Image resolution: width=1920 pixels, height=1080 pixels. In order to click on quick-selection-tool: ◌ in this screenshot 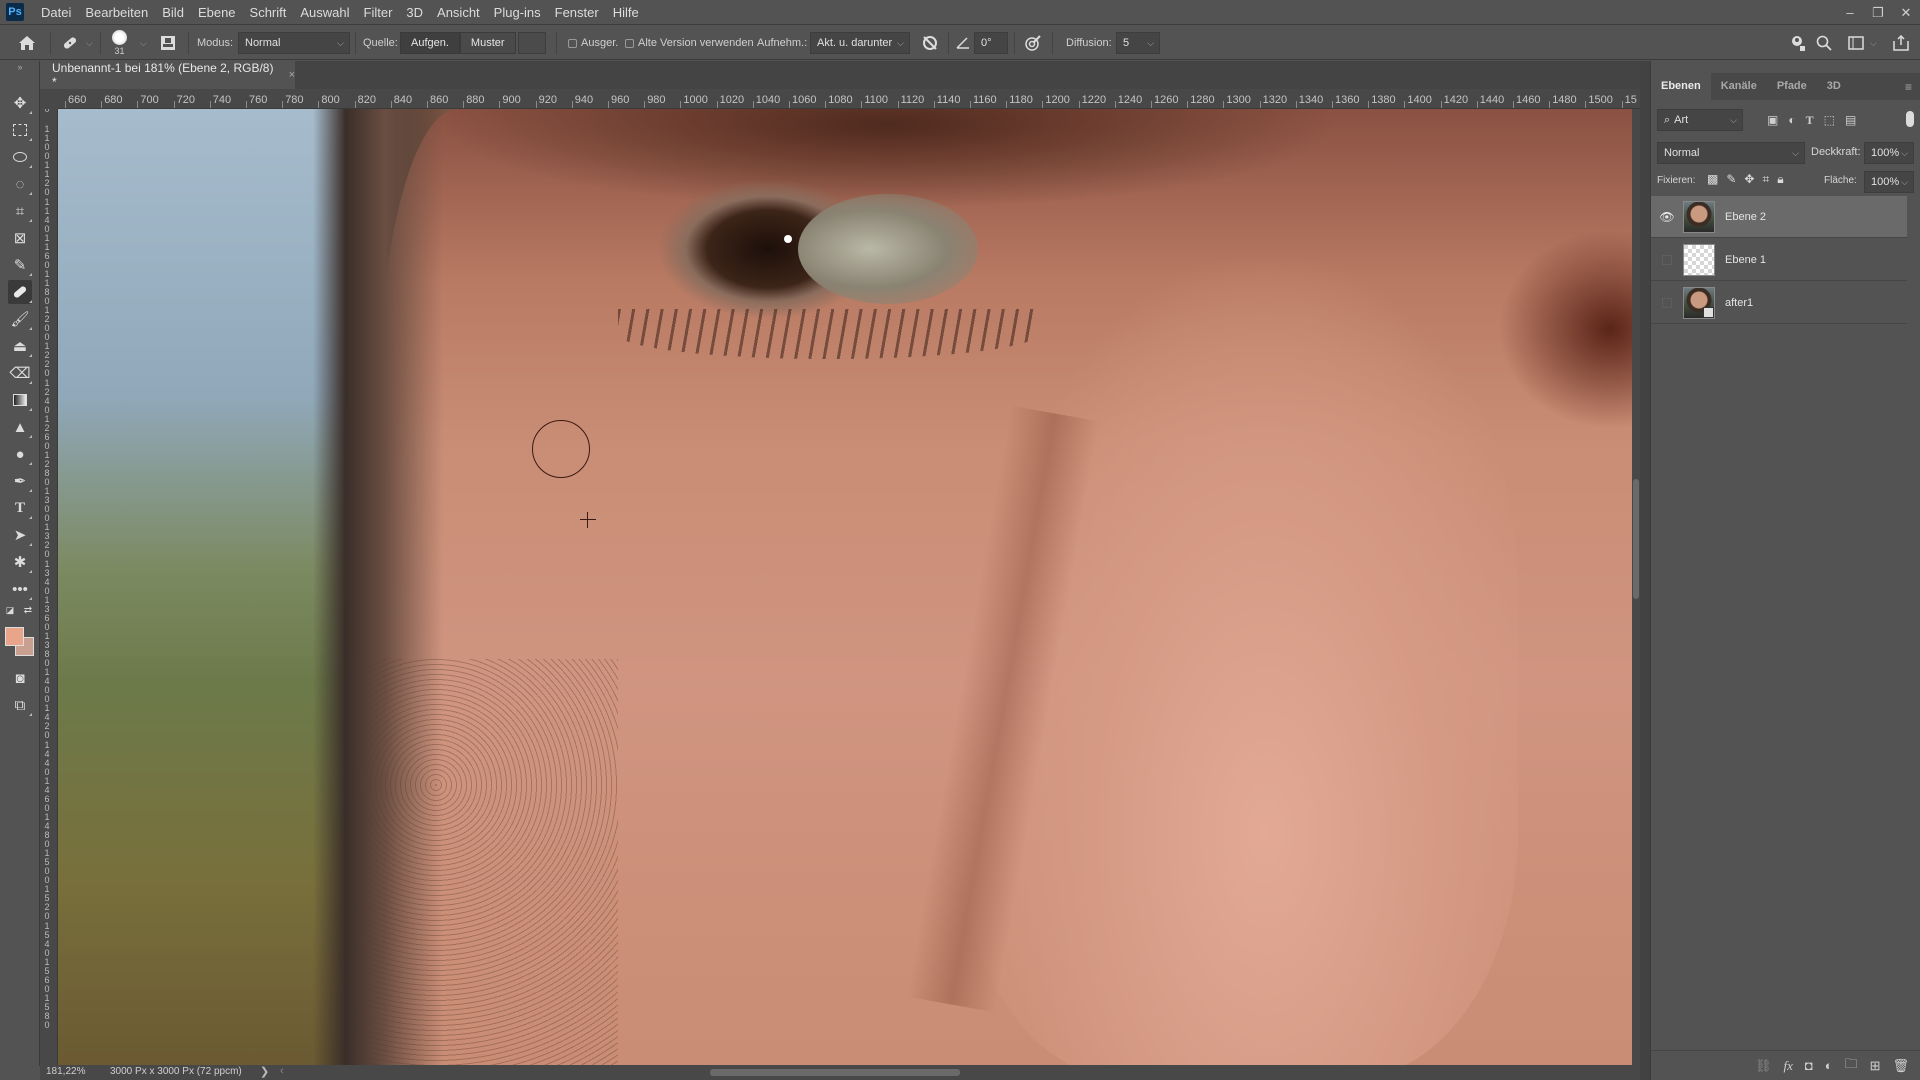, I will do `click(20, 184)`.